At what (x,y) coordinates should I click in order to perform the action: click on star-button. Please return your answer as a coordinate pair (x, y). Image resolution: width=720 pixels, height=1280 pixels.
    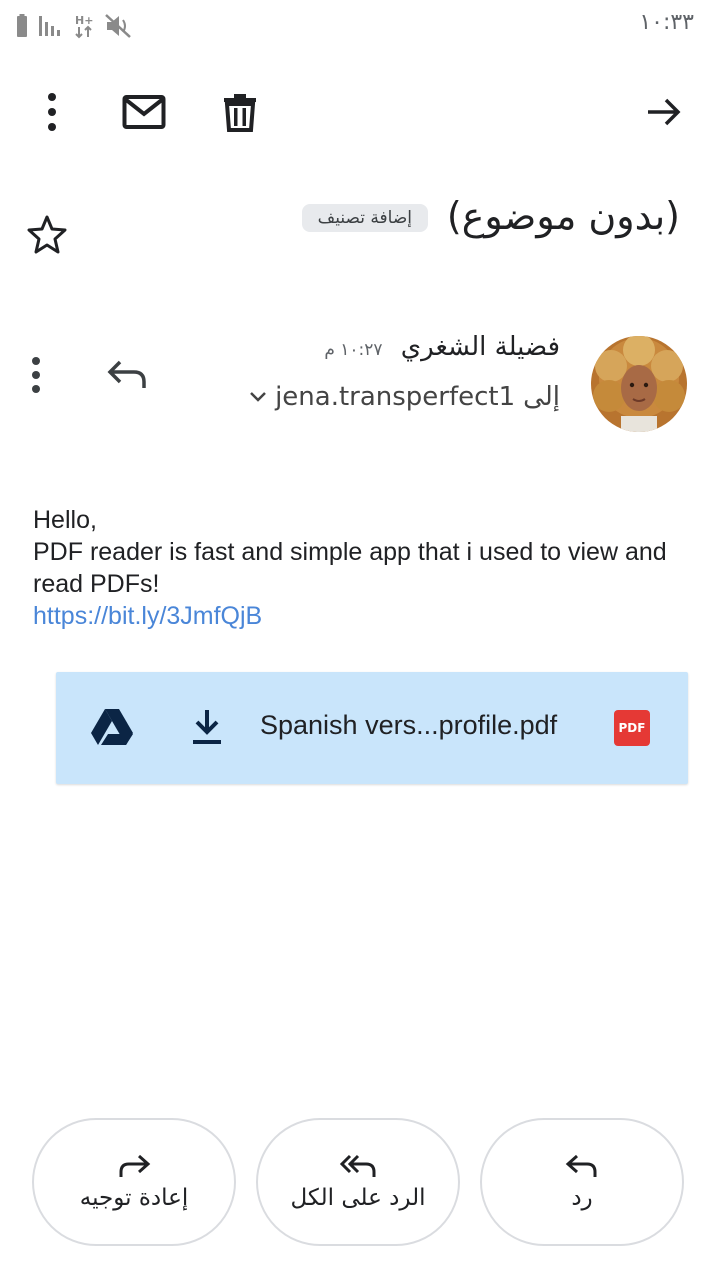
    Looking at the image, I should click on (47, 236).